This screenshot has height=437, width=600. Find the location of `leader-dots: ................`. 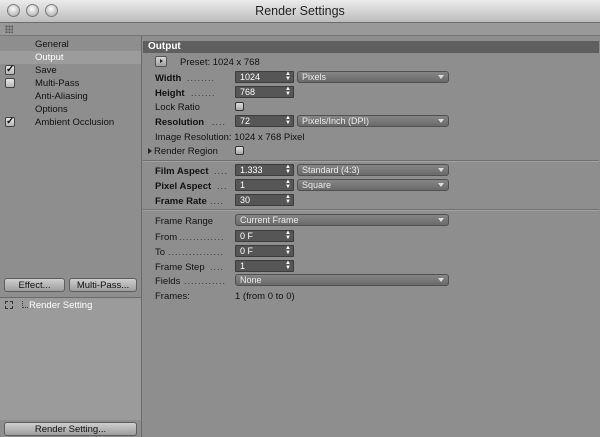

leader-dots: ................ is located at coordinates (196, 252).